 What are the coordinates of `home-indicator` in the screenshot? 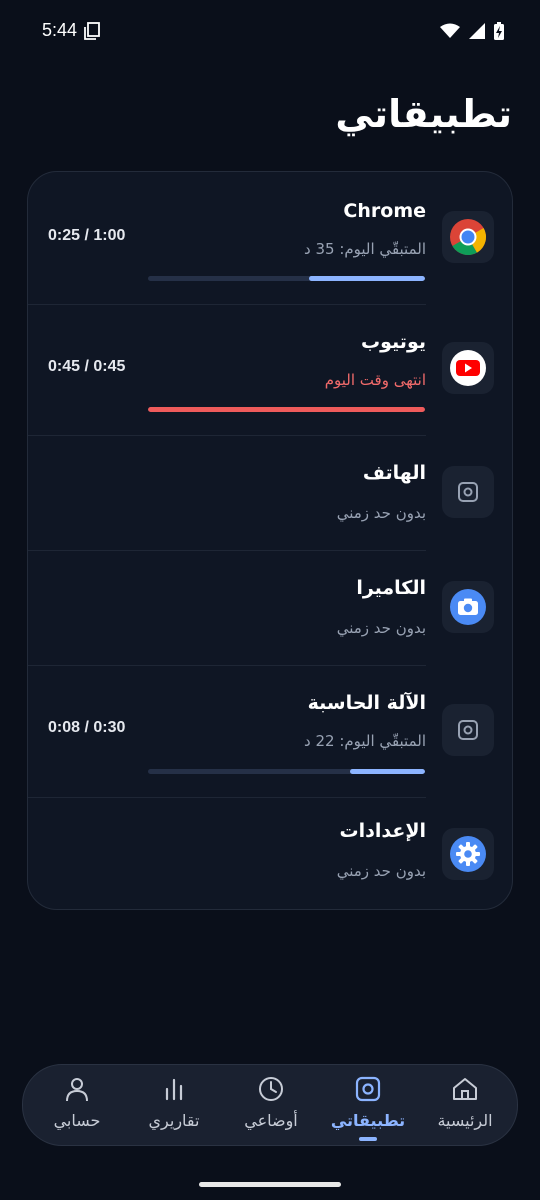 It's located at (270, 1184).